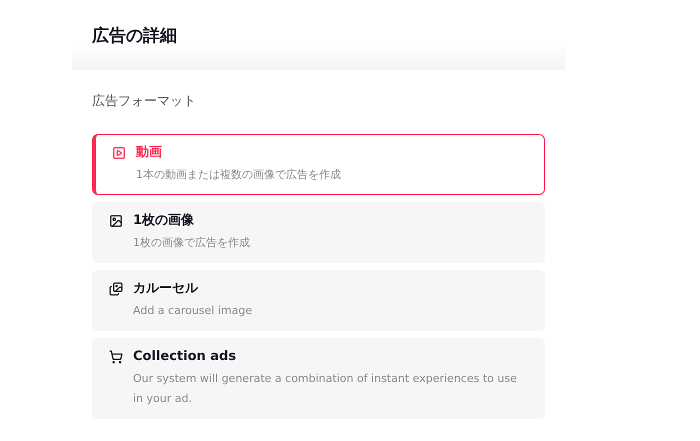 This screenshot has height=441, width=700. Describe the element at coordinates (318, 300) in the screenshot. I see `format-option: カルーセル Add a carousel image` at that location.